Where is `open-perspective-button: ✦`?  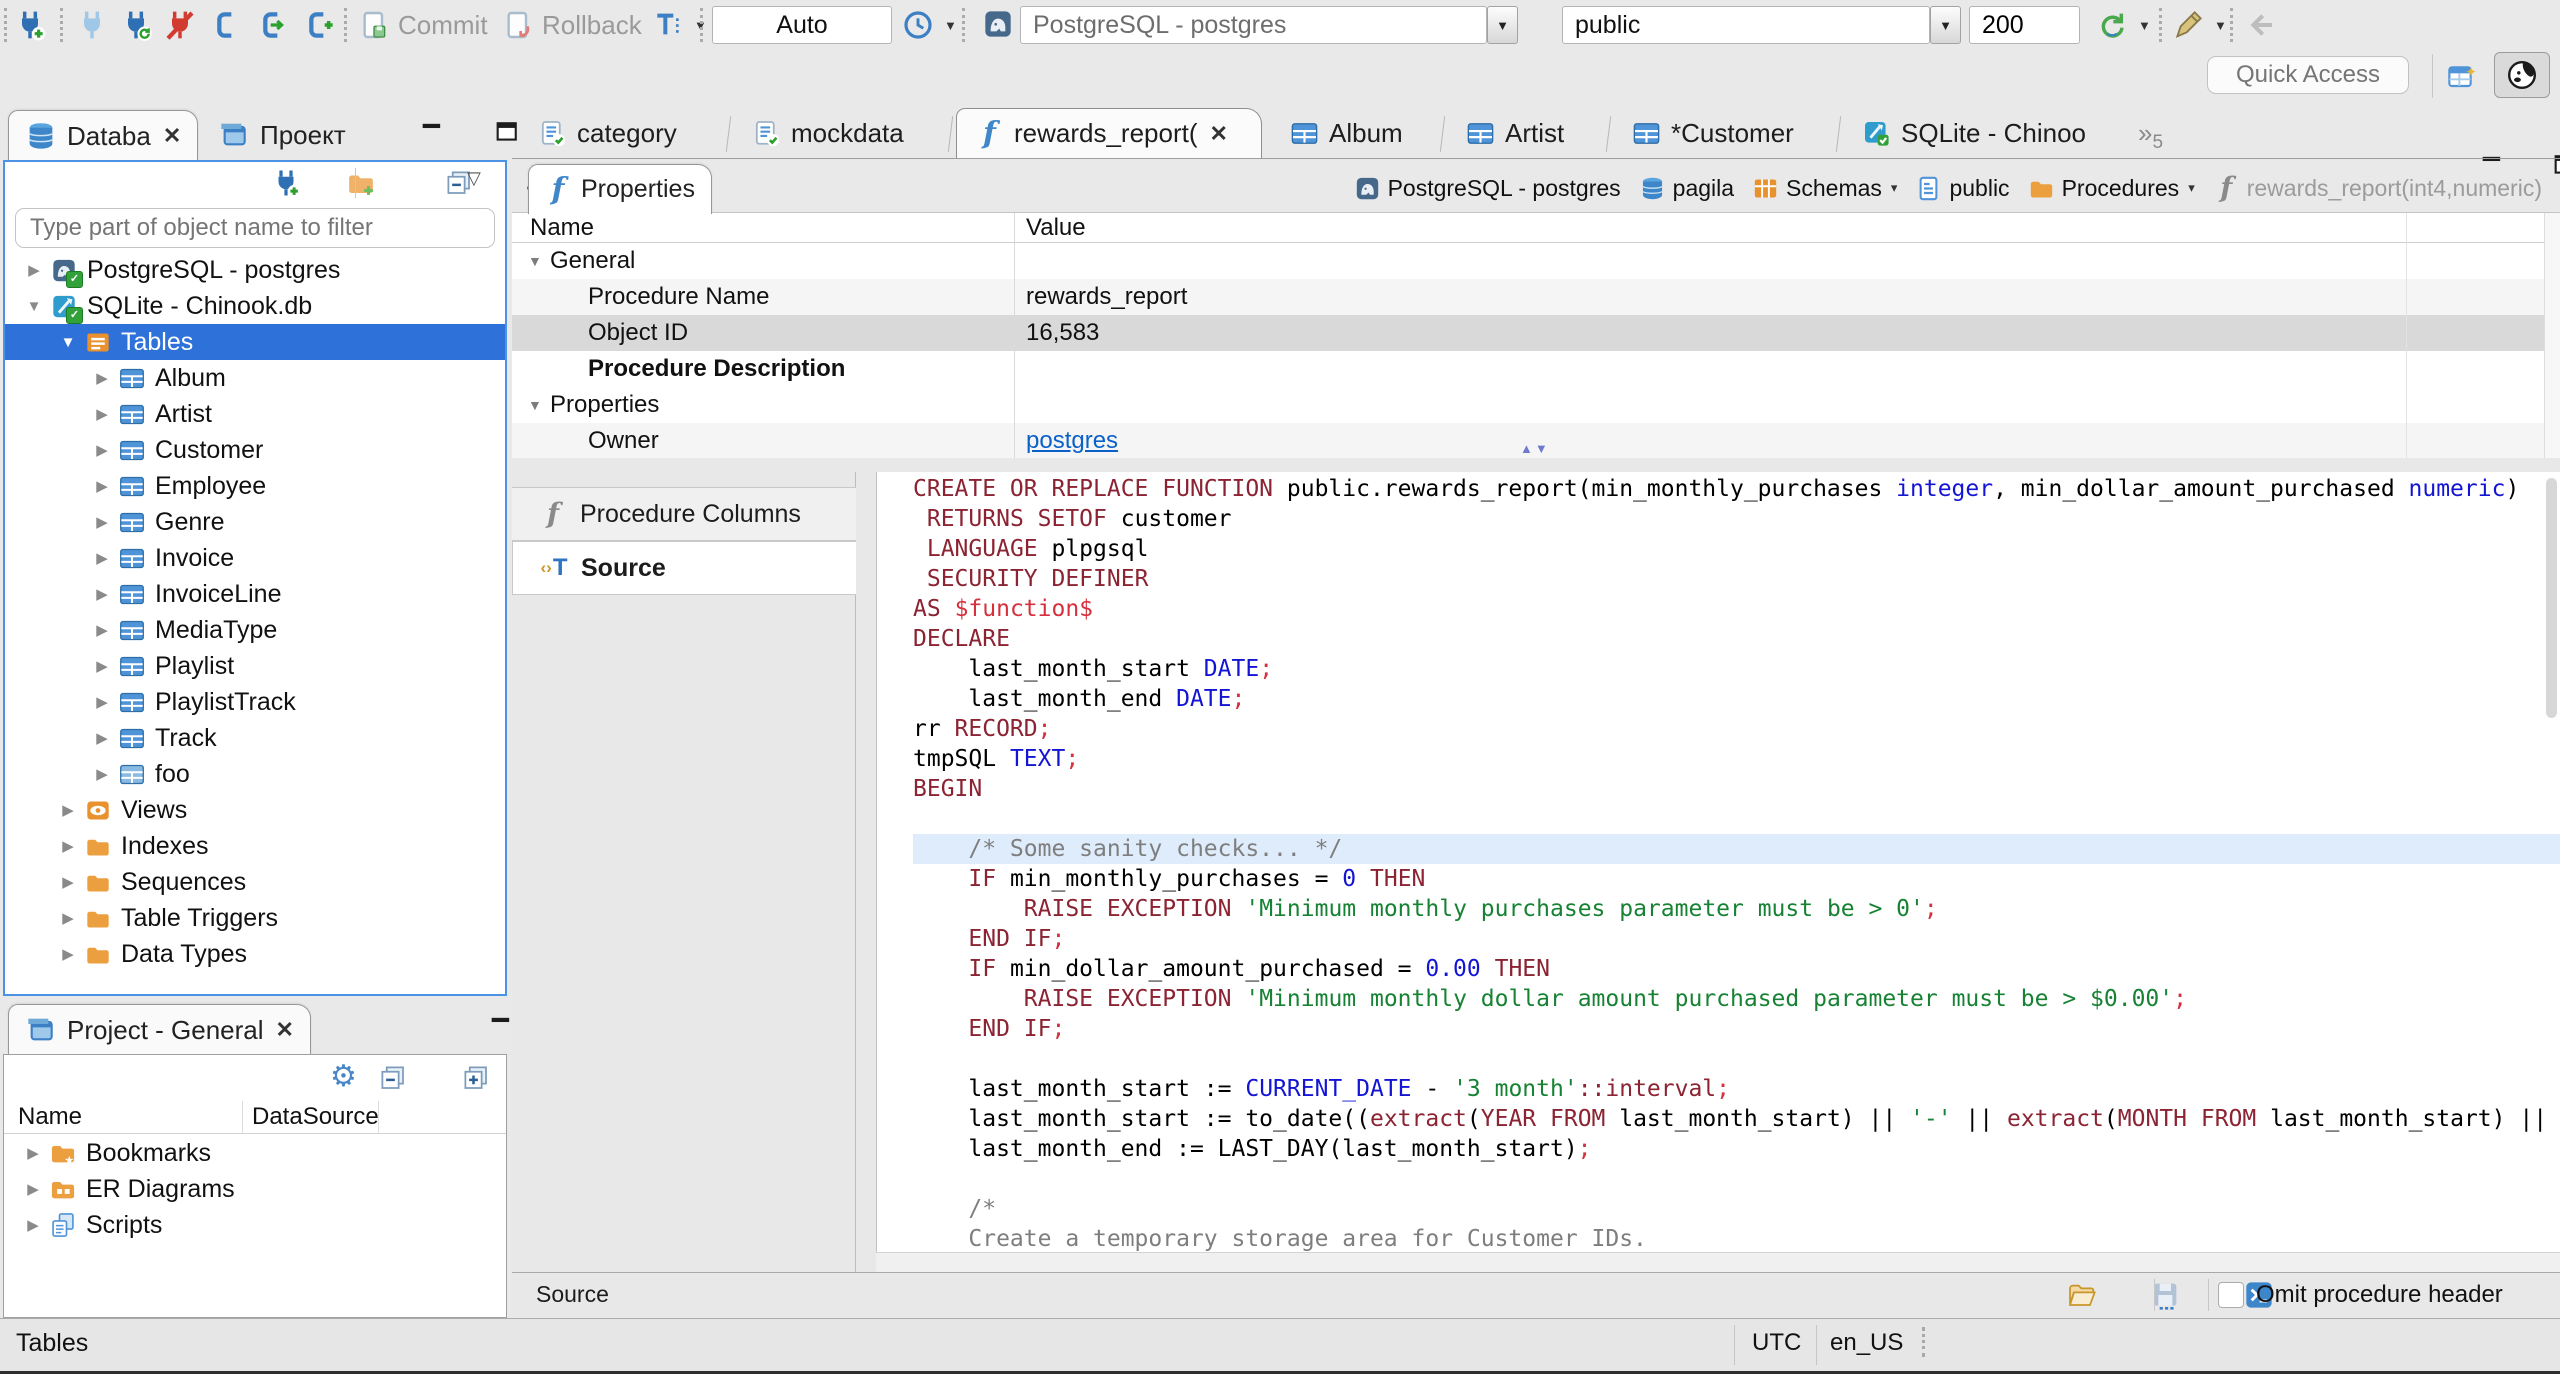 open-perspective-button: ✦ is located at coordinates (2462, 78).